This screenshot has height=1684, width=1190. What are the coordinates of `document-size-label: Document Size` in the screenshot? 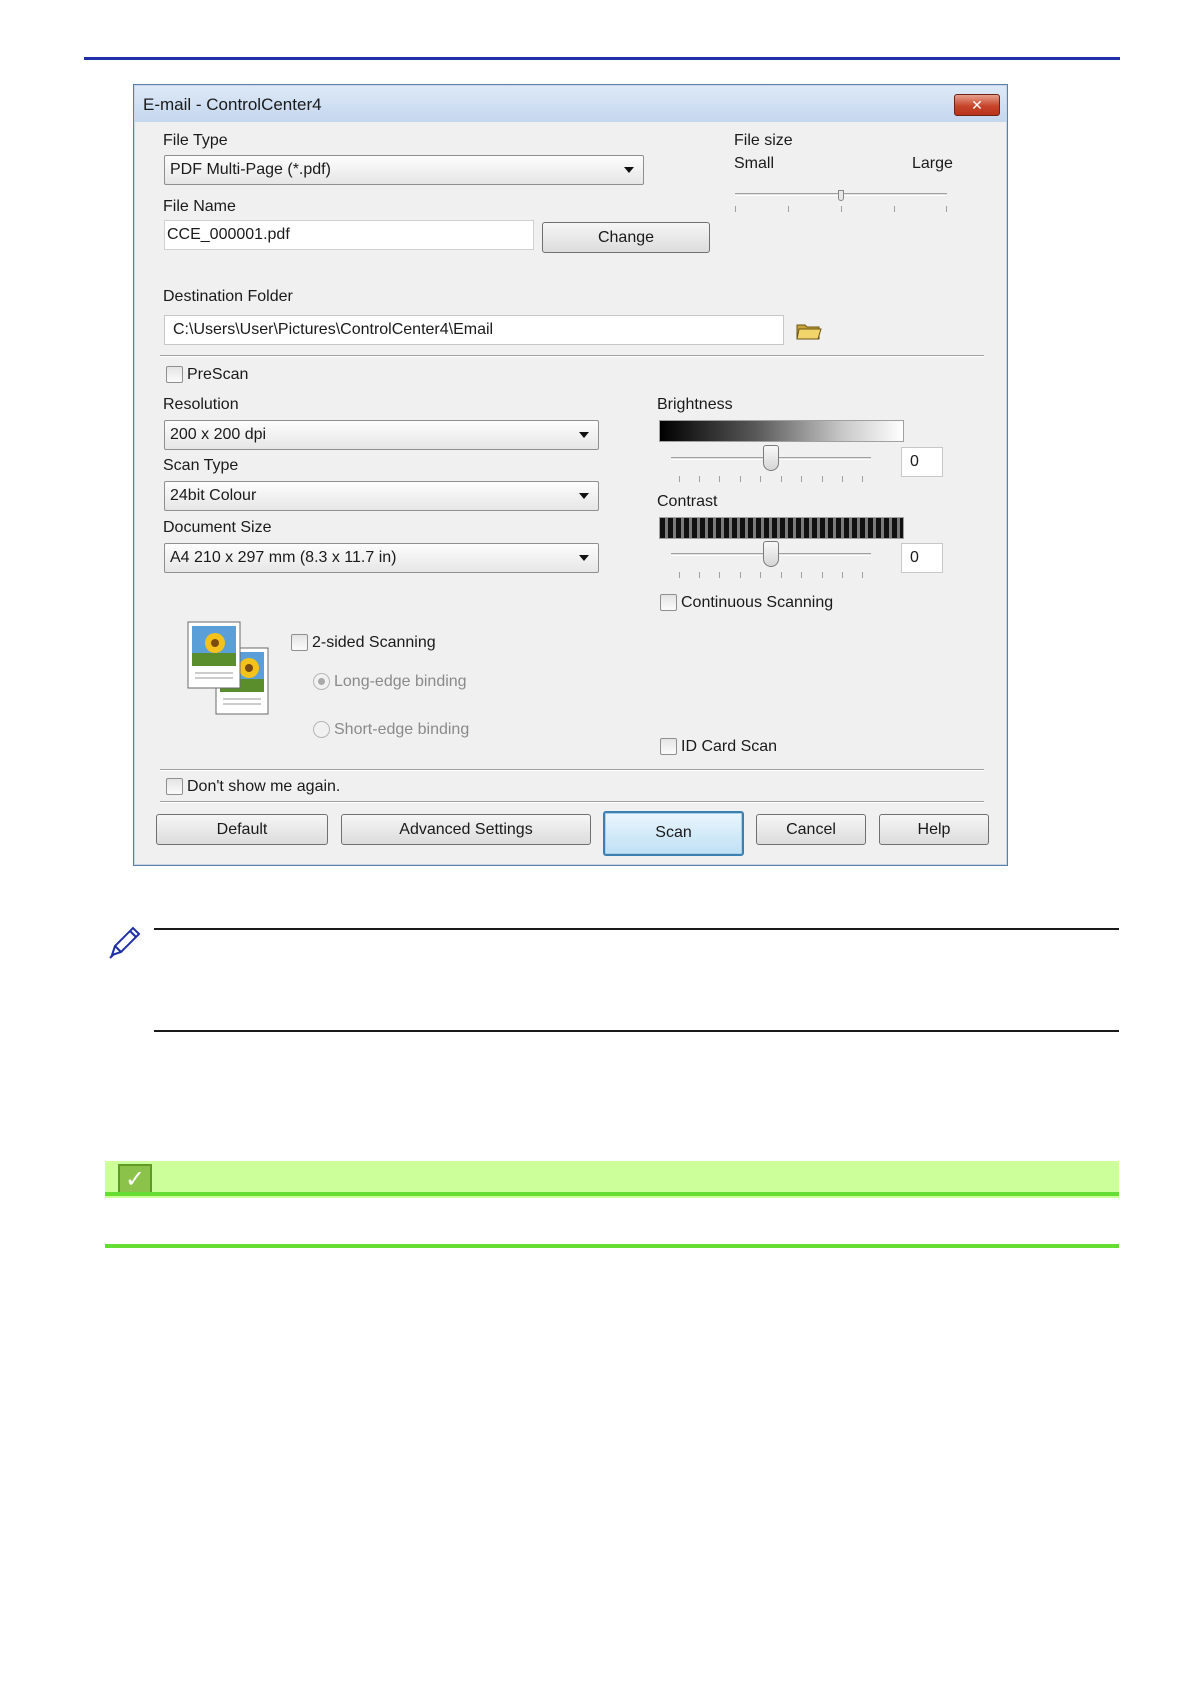 It's located at (217, 527).